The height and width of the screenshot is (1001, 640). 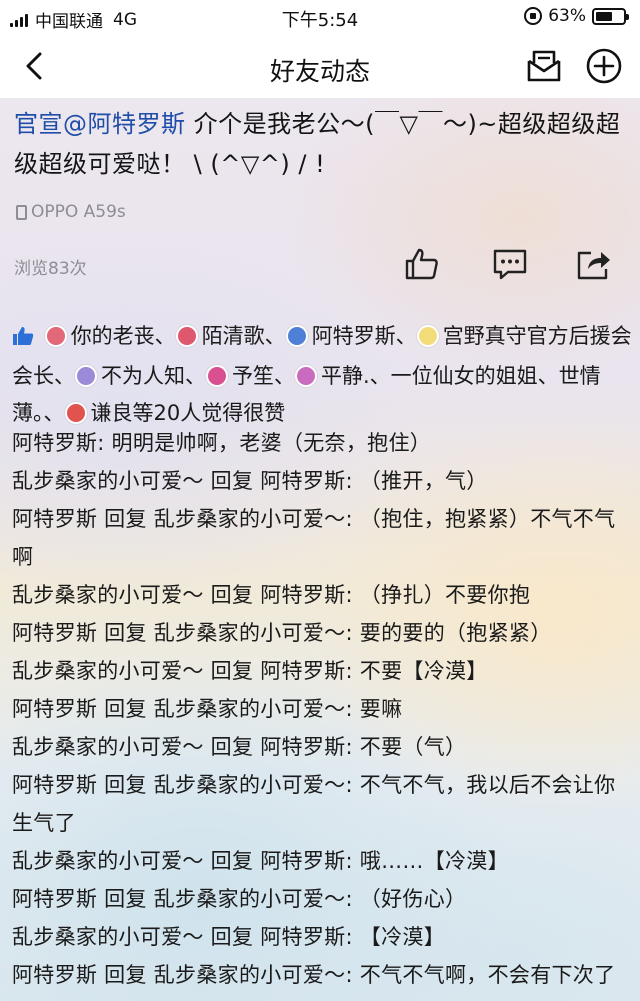 I want to click on comment-item: 乱步桑家的小可爱～ 回复 阿特罗斯: 不要【冷漠】, so click(x=322, y=671).